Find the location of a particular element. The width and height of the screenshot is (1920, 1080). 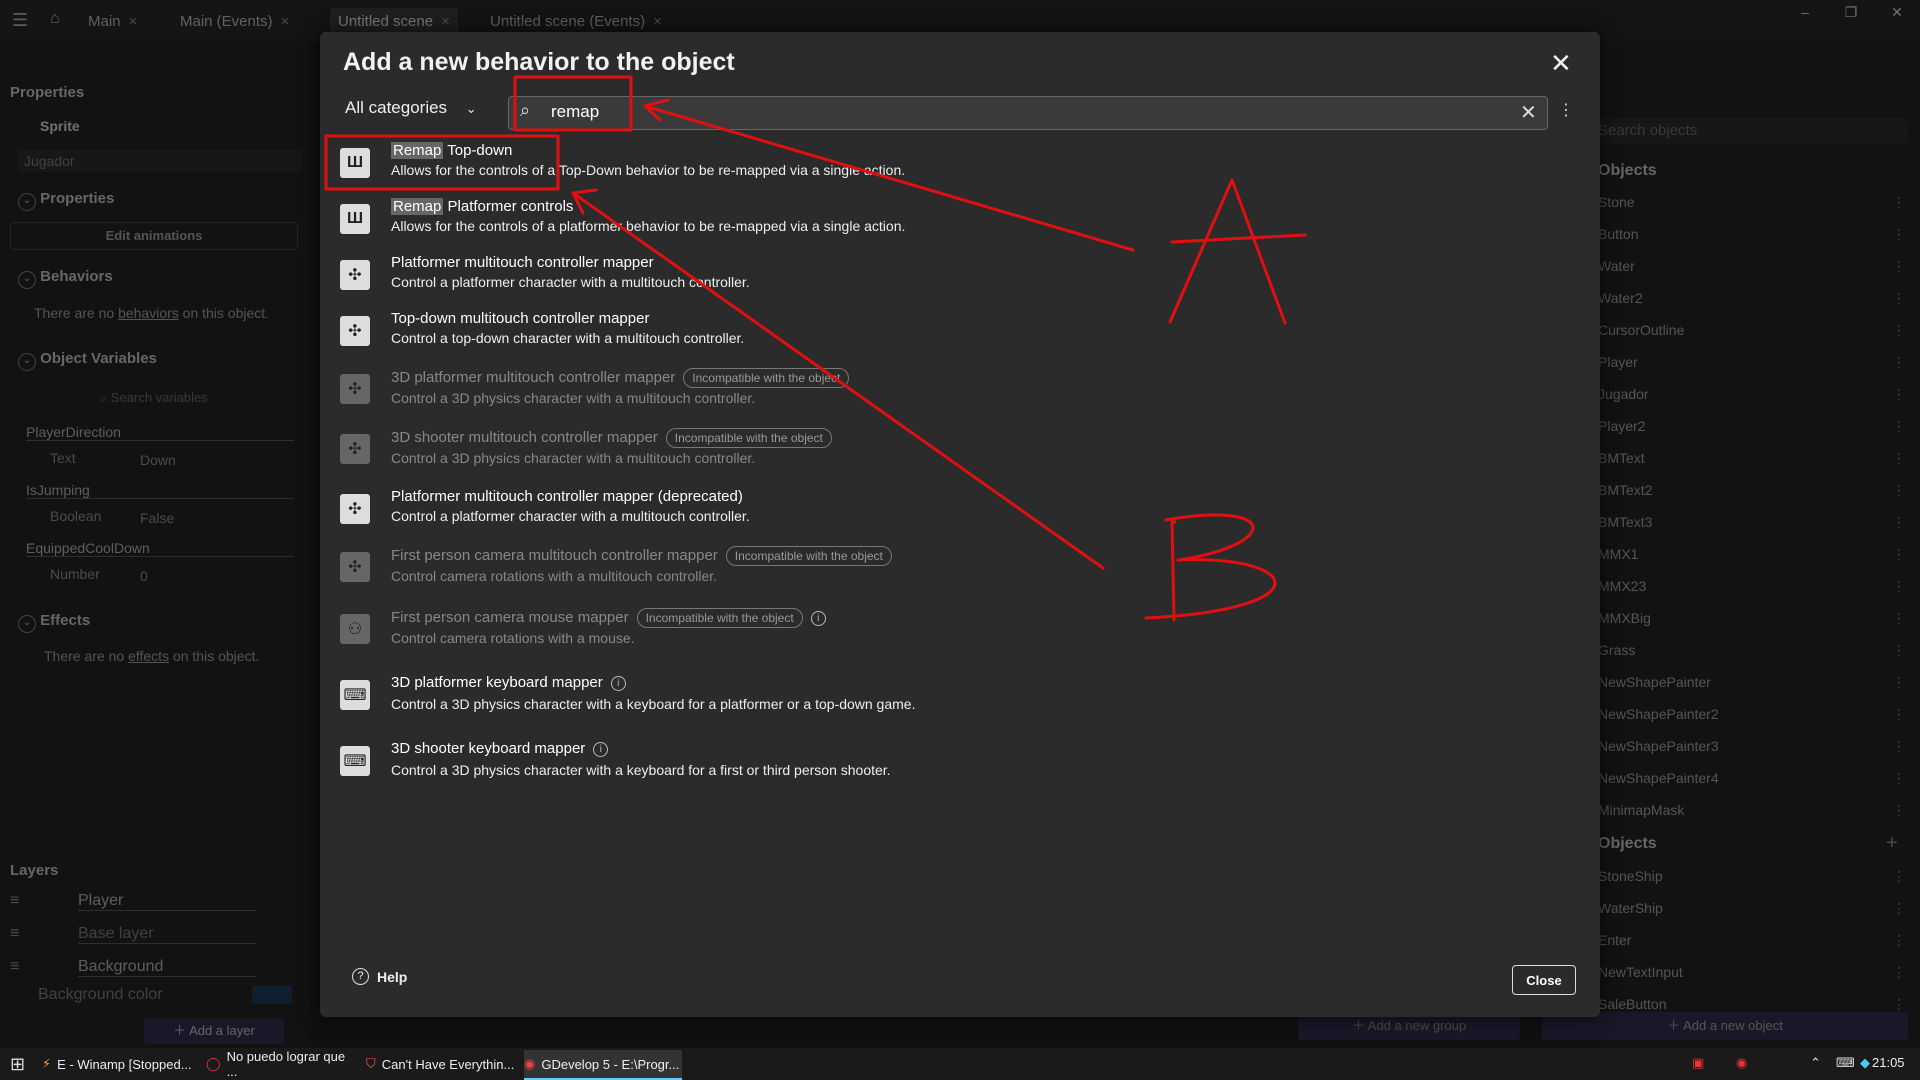

tray-app-icon: ▣ is located at coordinates (1698, 1063).